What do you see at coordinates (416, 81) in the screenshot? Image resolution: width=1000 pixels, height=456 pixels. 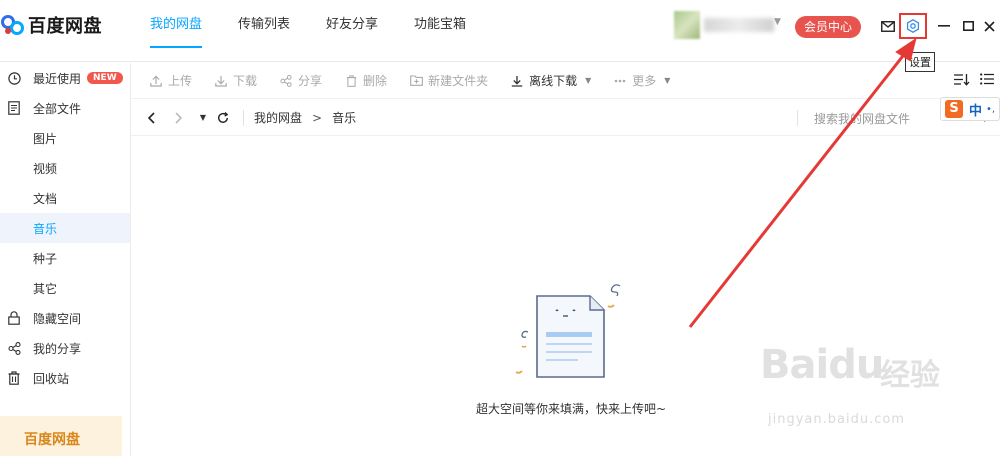 I see `new-folder-icon` at bounding box center [416, 81].